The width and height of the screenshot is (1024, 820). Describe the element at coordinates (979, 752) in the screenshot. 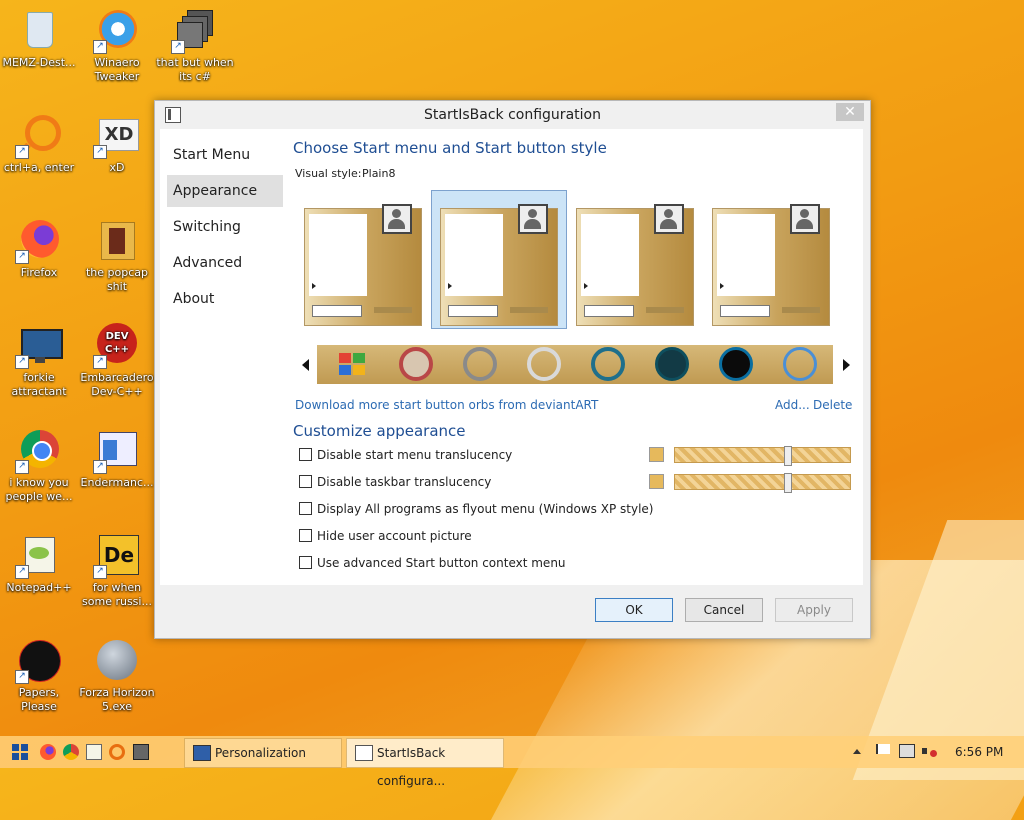

I see `taskbar-clock: 6:56 PM` at that location.